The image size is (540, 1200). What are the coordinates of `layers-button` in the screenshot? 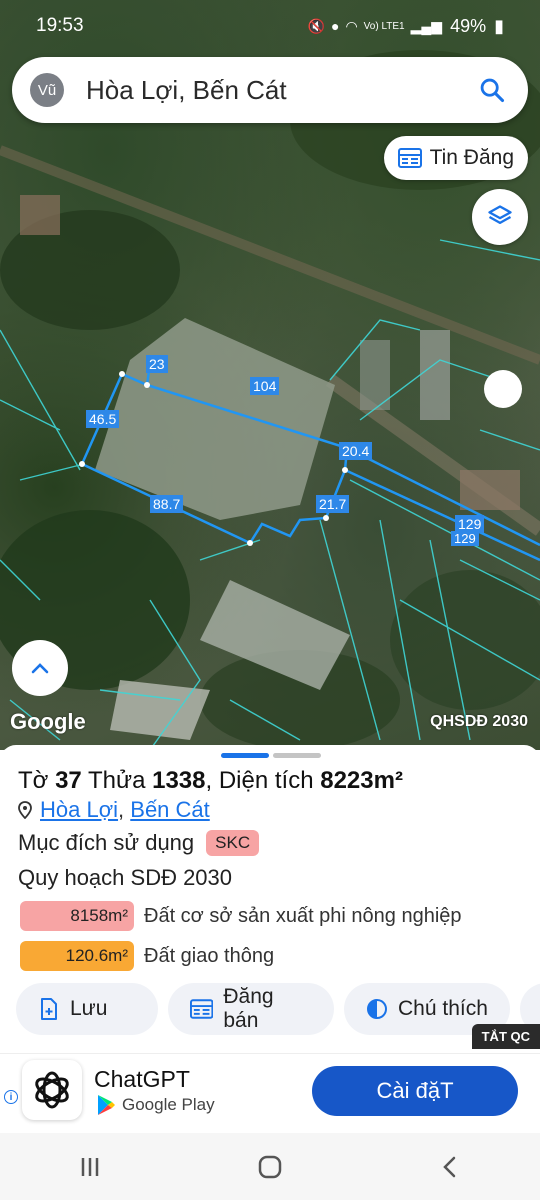 It's located at (500, 217).